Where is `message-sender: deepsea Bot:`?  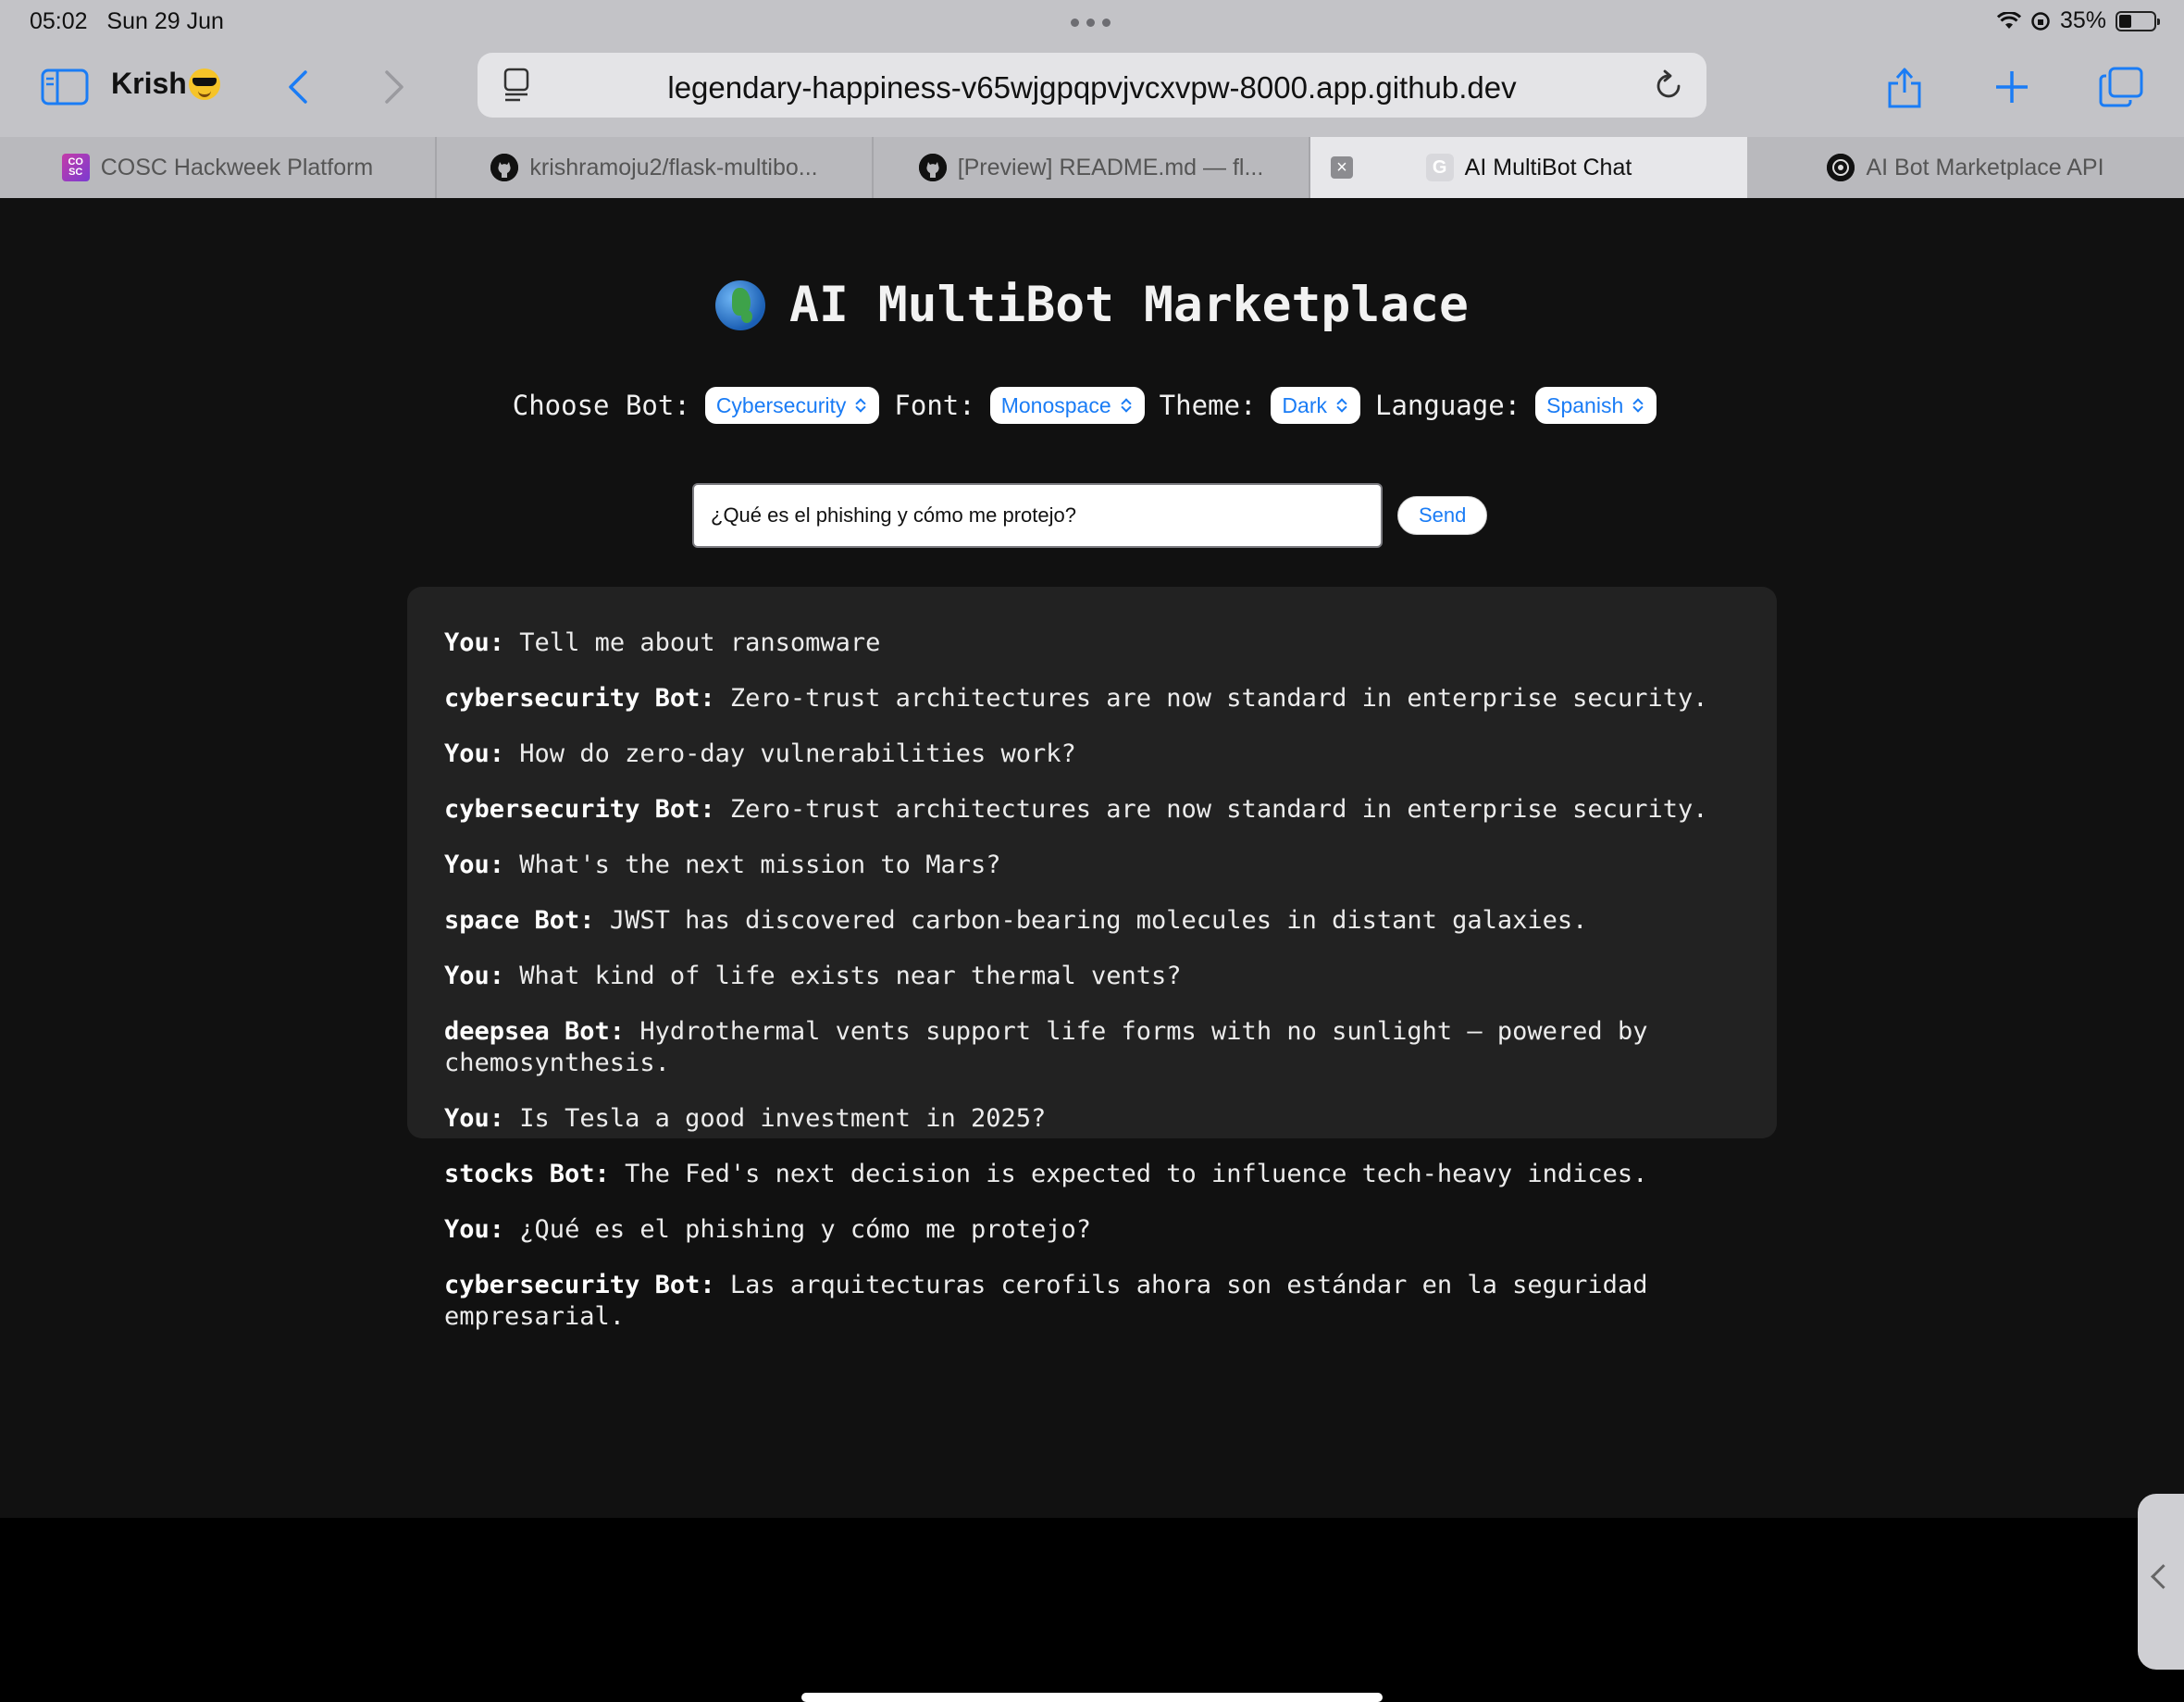 message-sender: deepsea Bot: is located at coordinates (535, 1031).